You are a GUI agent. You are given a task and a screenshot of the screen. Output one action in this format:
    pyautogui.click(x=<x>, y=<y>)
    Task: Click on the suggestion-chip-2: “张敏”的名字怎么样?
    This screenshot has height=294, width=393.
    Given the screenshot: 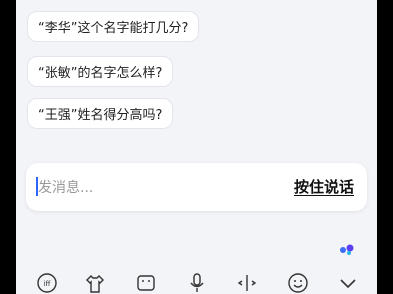 What is the action you would take?
    pyautogui.click(x=100, y=71)
    